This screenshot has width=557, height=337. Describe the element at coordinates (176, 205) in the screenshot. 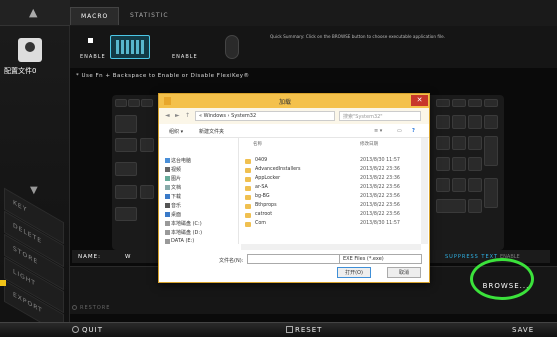

I see `tree-item-music: 音乐` at that location.